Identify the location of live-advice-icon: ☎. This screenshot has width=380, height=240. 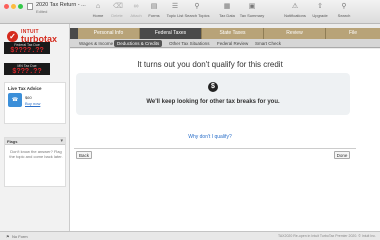
(15, 100).